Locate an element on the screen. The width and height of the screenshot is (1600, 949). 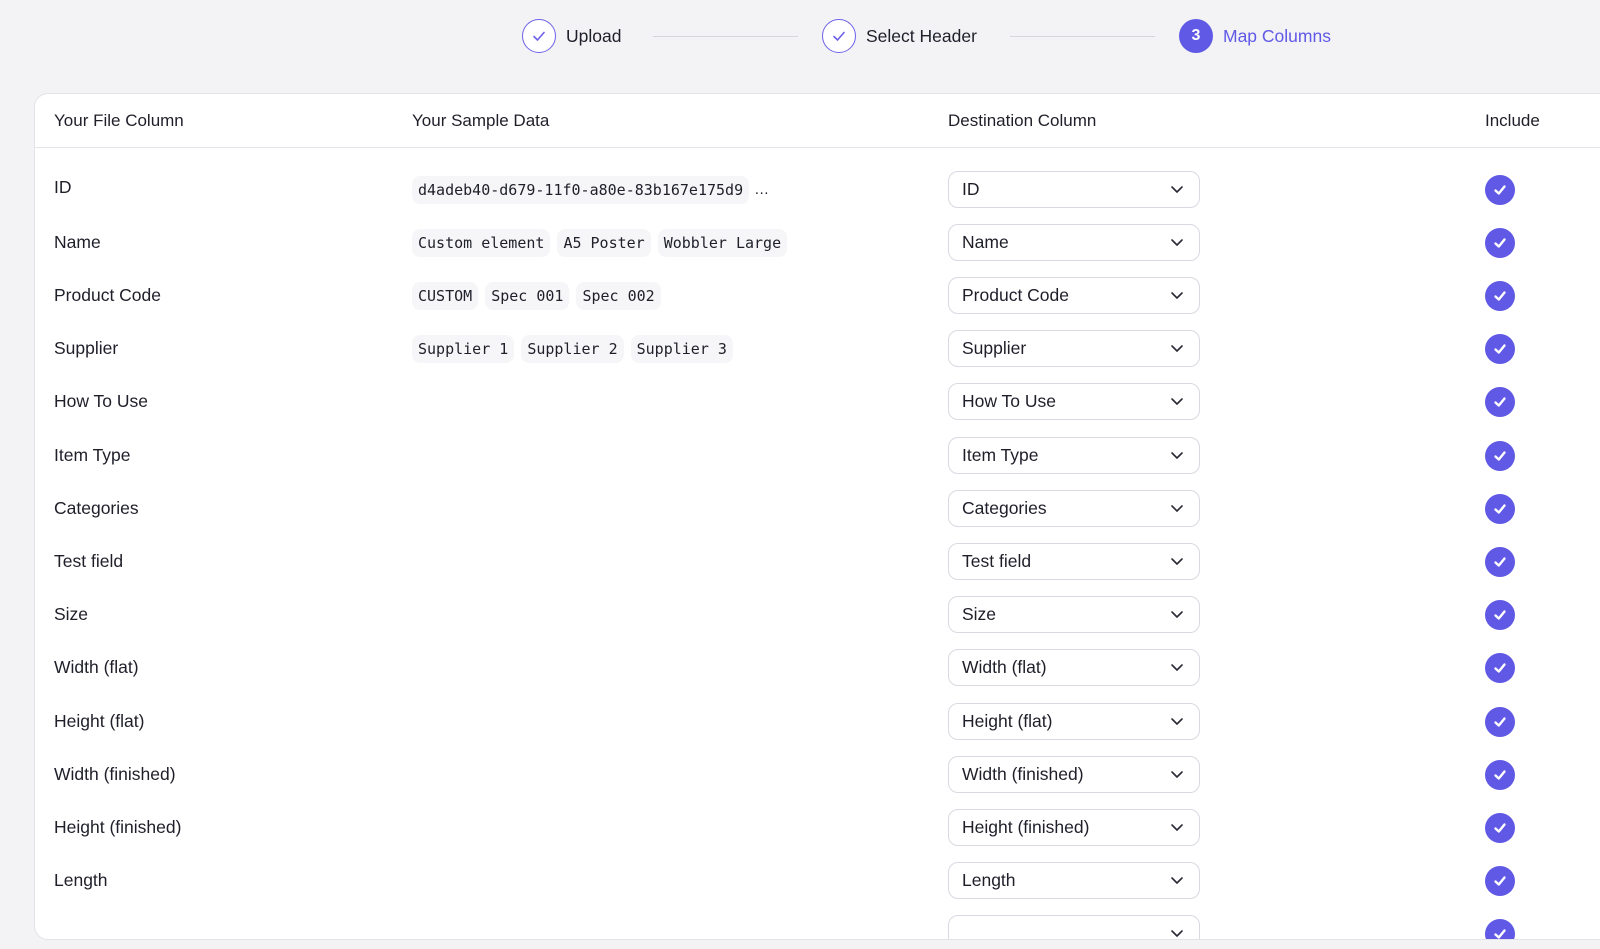
destination-column-select: Height (finished) is located at coordinates (1074, 827).